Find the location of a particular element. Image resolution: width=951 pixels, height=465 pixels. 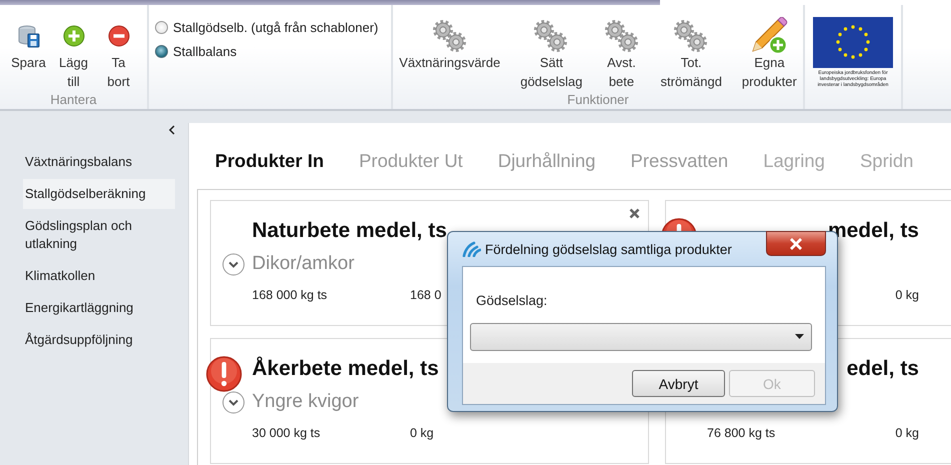

ribbon-button: Sätt gödselslag is located at coordinates (551, 48).